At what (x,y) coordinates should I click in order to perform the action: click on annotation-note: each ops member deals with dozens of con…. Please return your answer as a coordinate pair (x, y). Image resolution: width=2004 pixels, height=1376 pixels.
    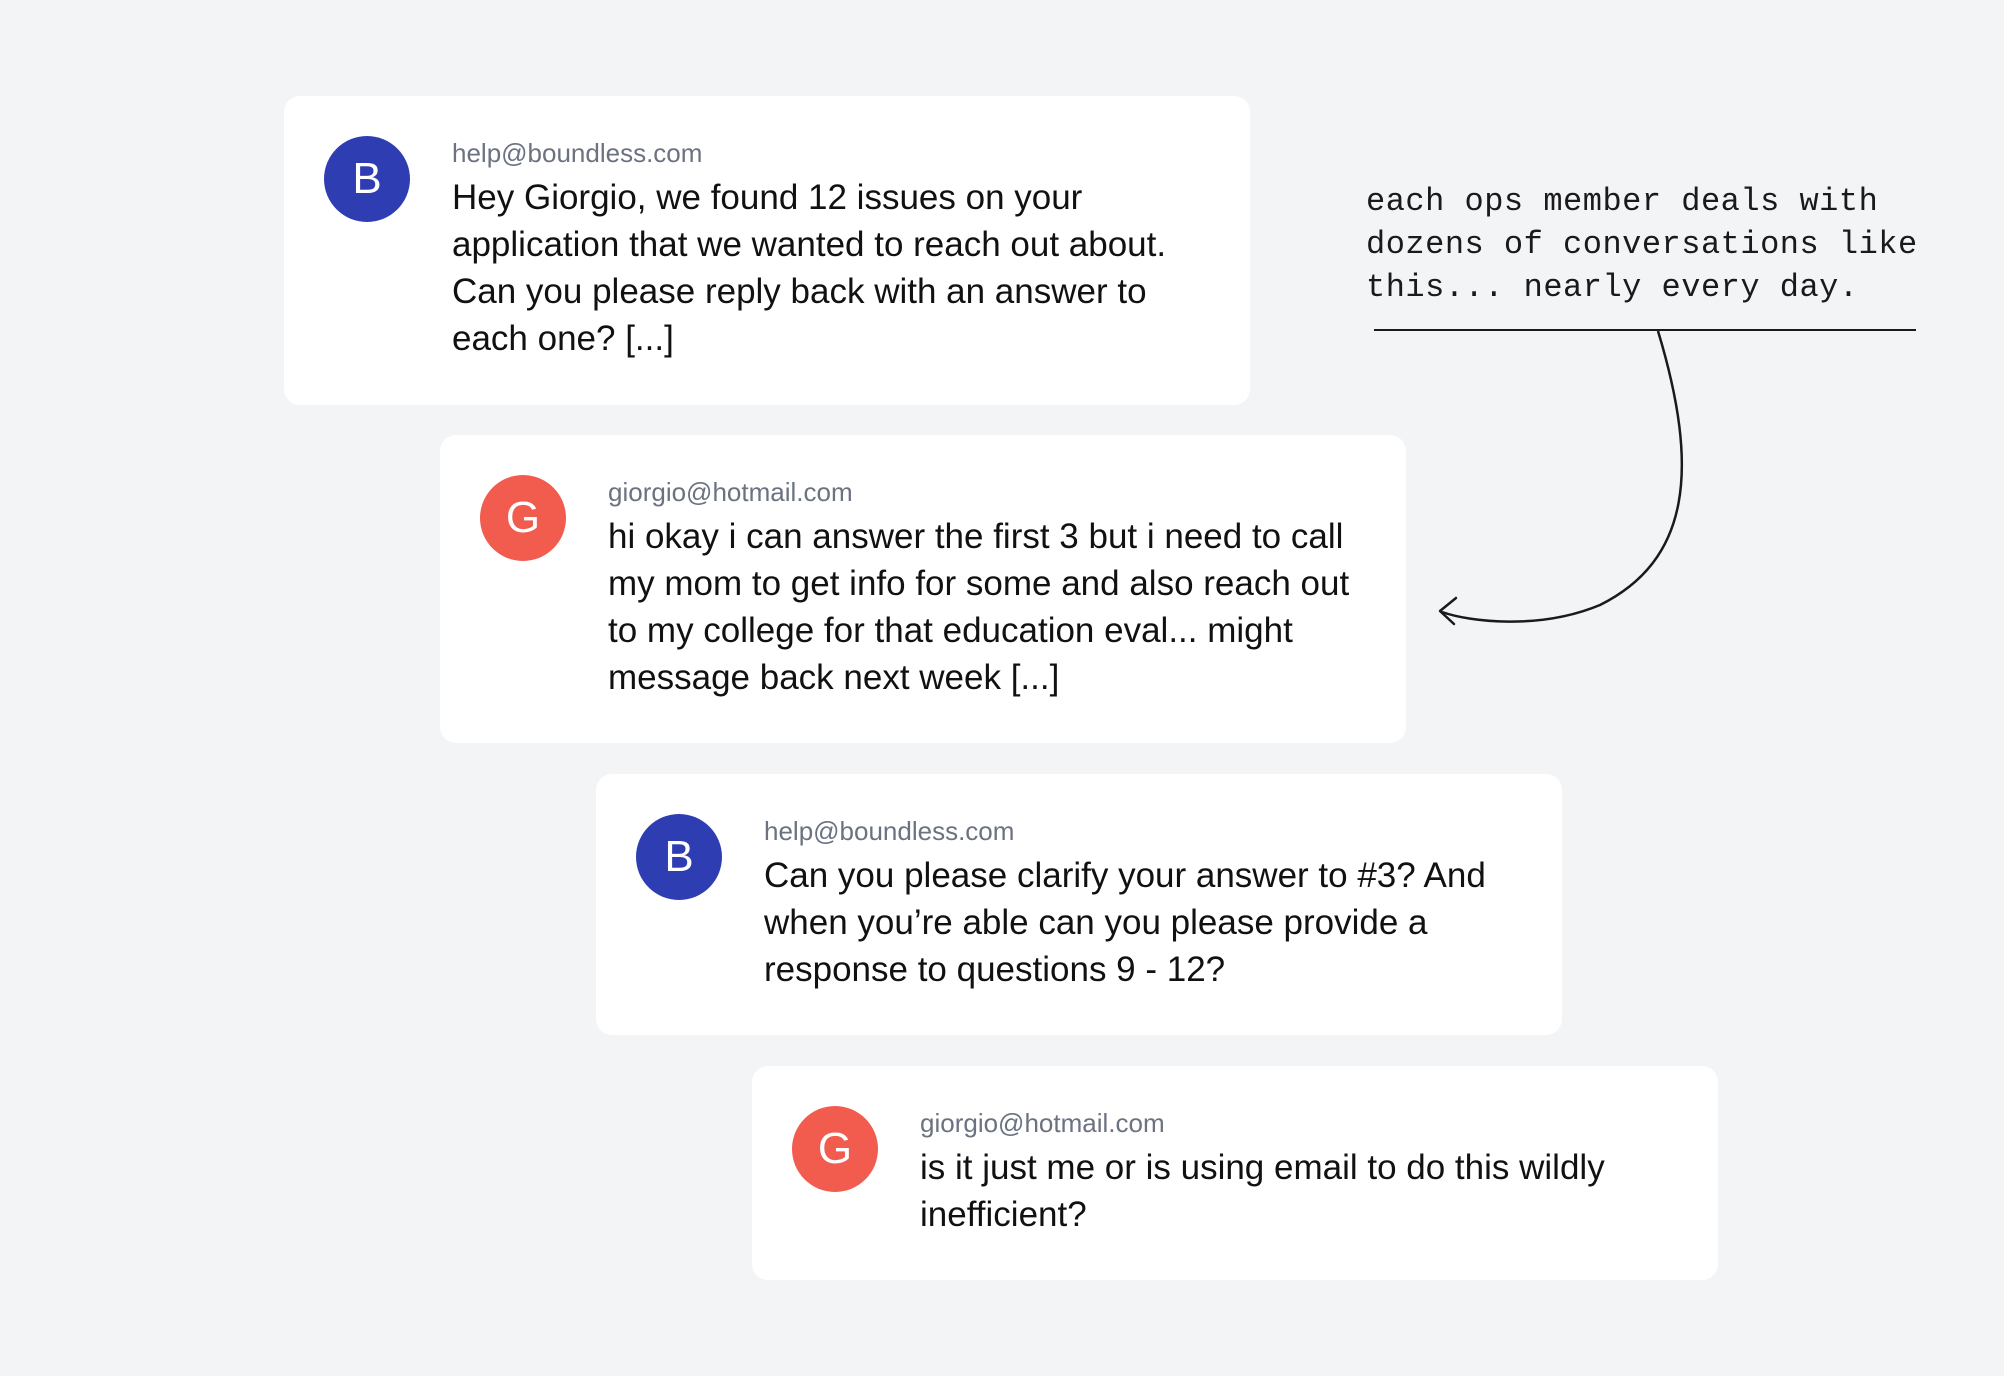
    Looking at the image, I should click on (1666, 244).